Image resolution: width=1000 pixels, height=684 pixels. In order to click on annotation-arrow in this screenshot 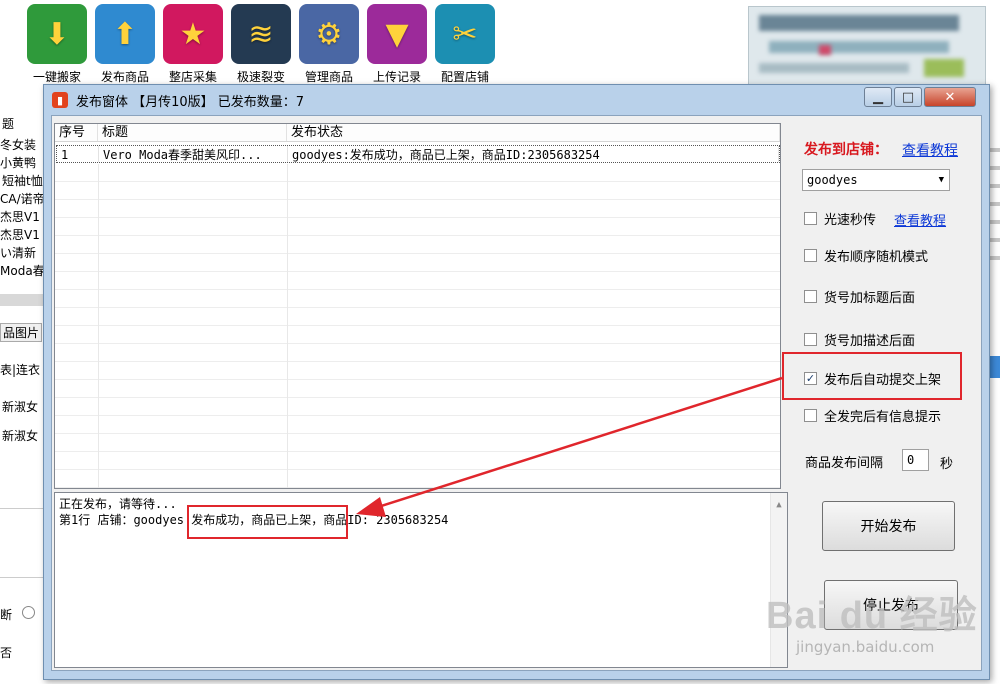, I will do `click(569, 446)`.